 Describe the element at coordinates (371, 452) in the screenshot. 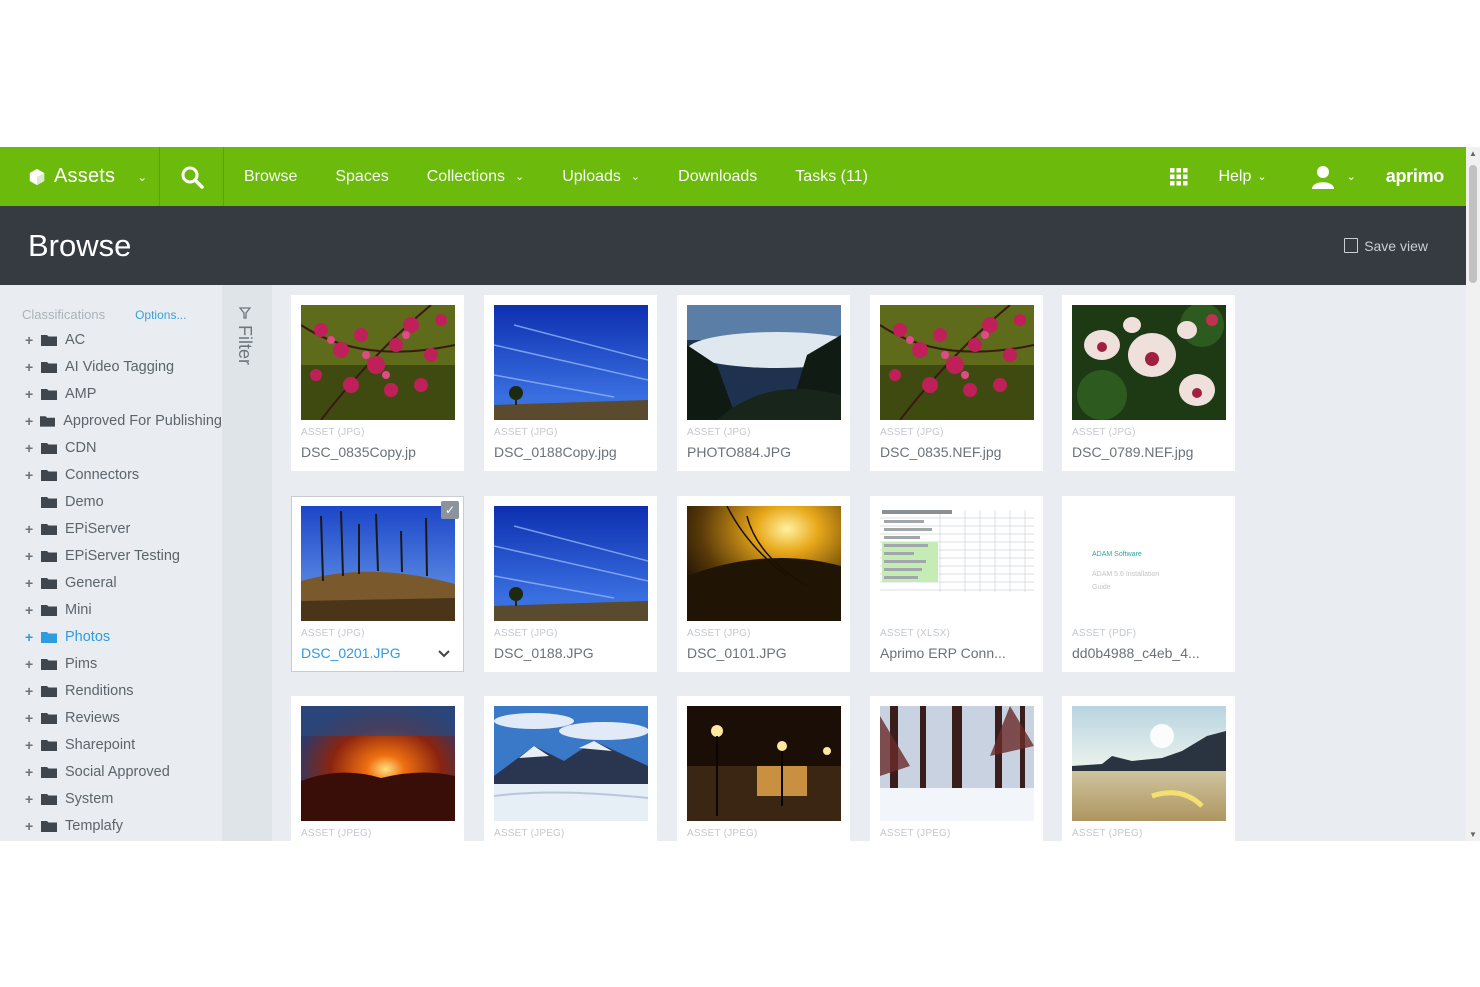

I see `asset-filename: DSC_0835Copy.jp` at that location.